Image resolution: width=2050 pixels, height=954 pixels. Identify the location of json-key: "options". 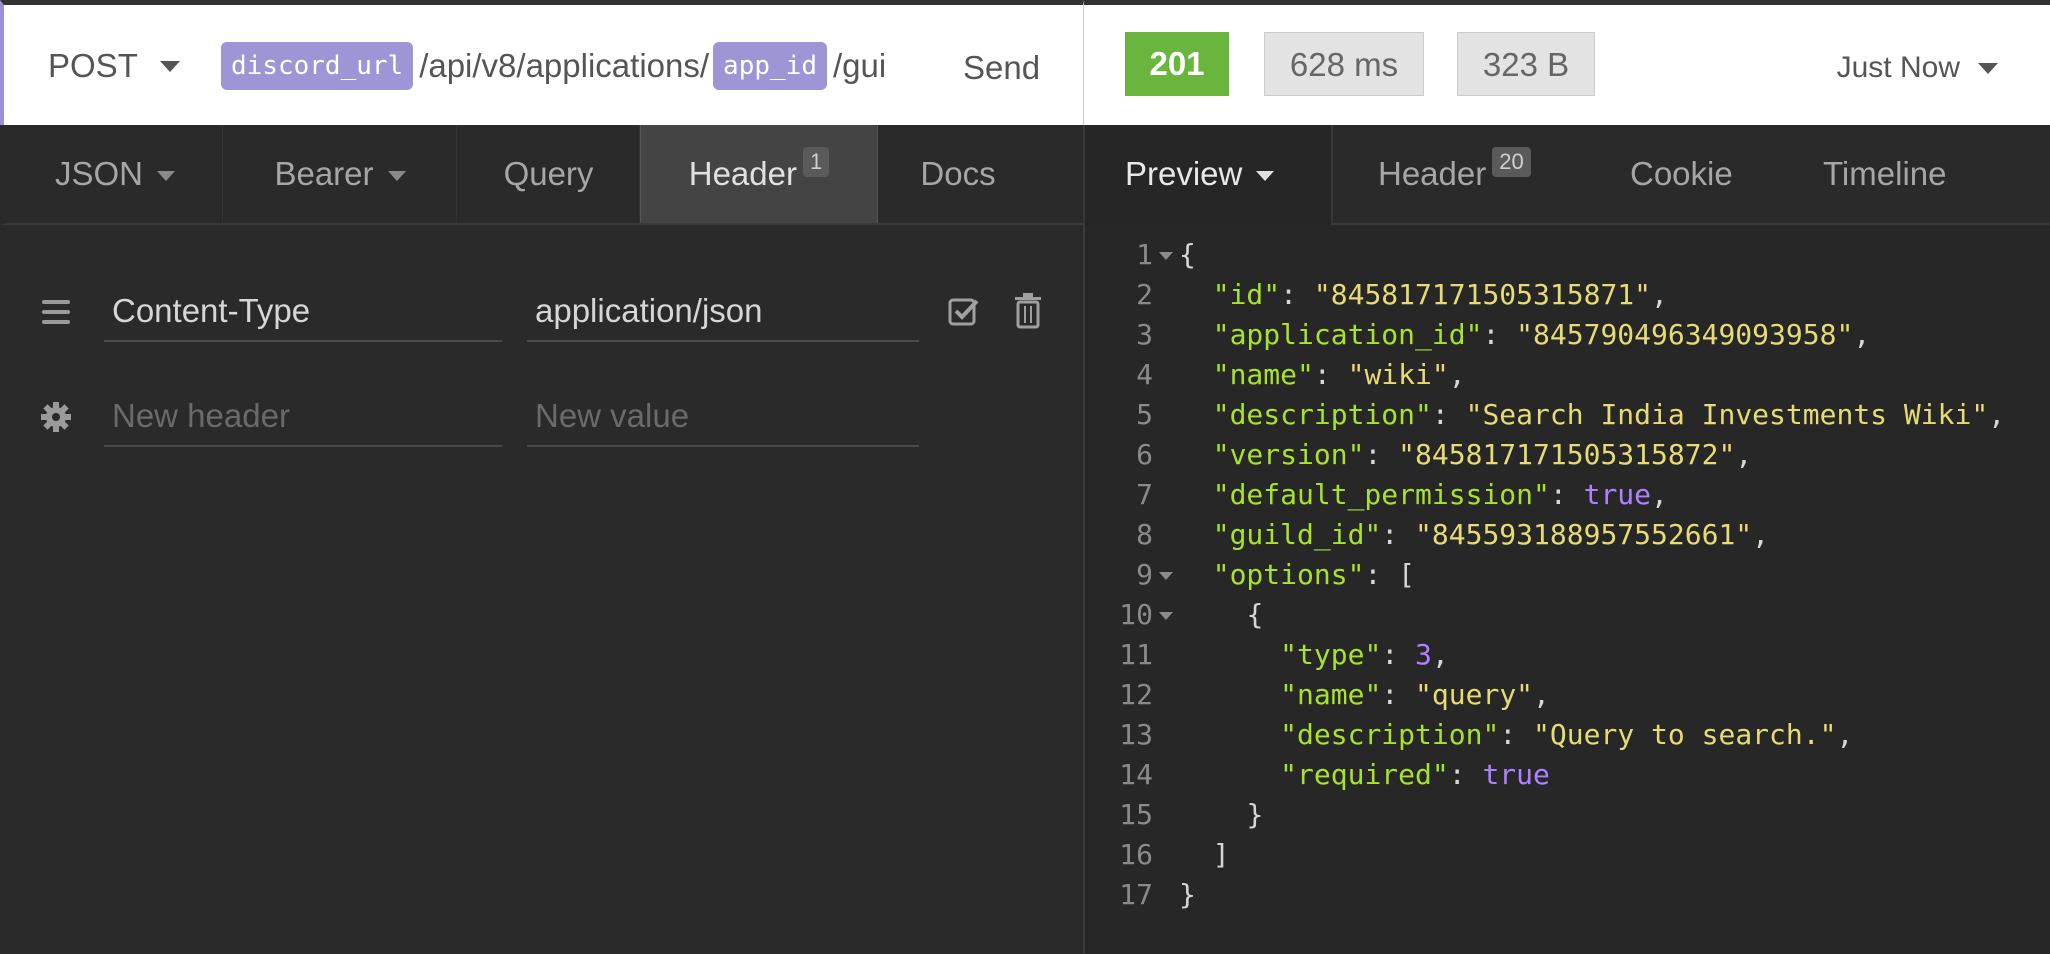
(1288, 574).